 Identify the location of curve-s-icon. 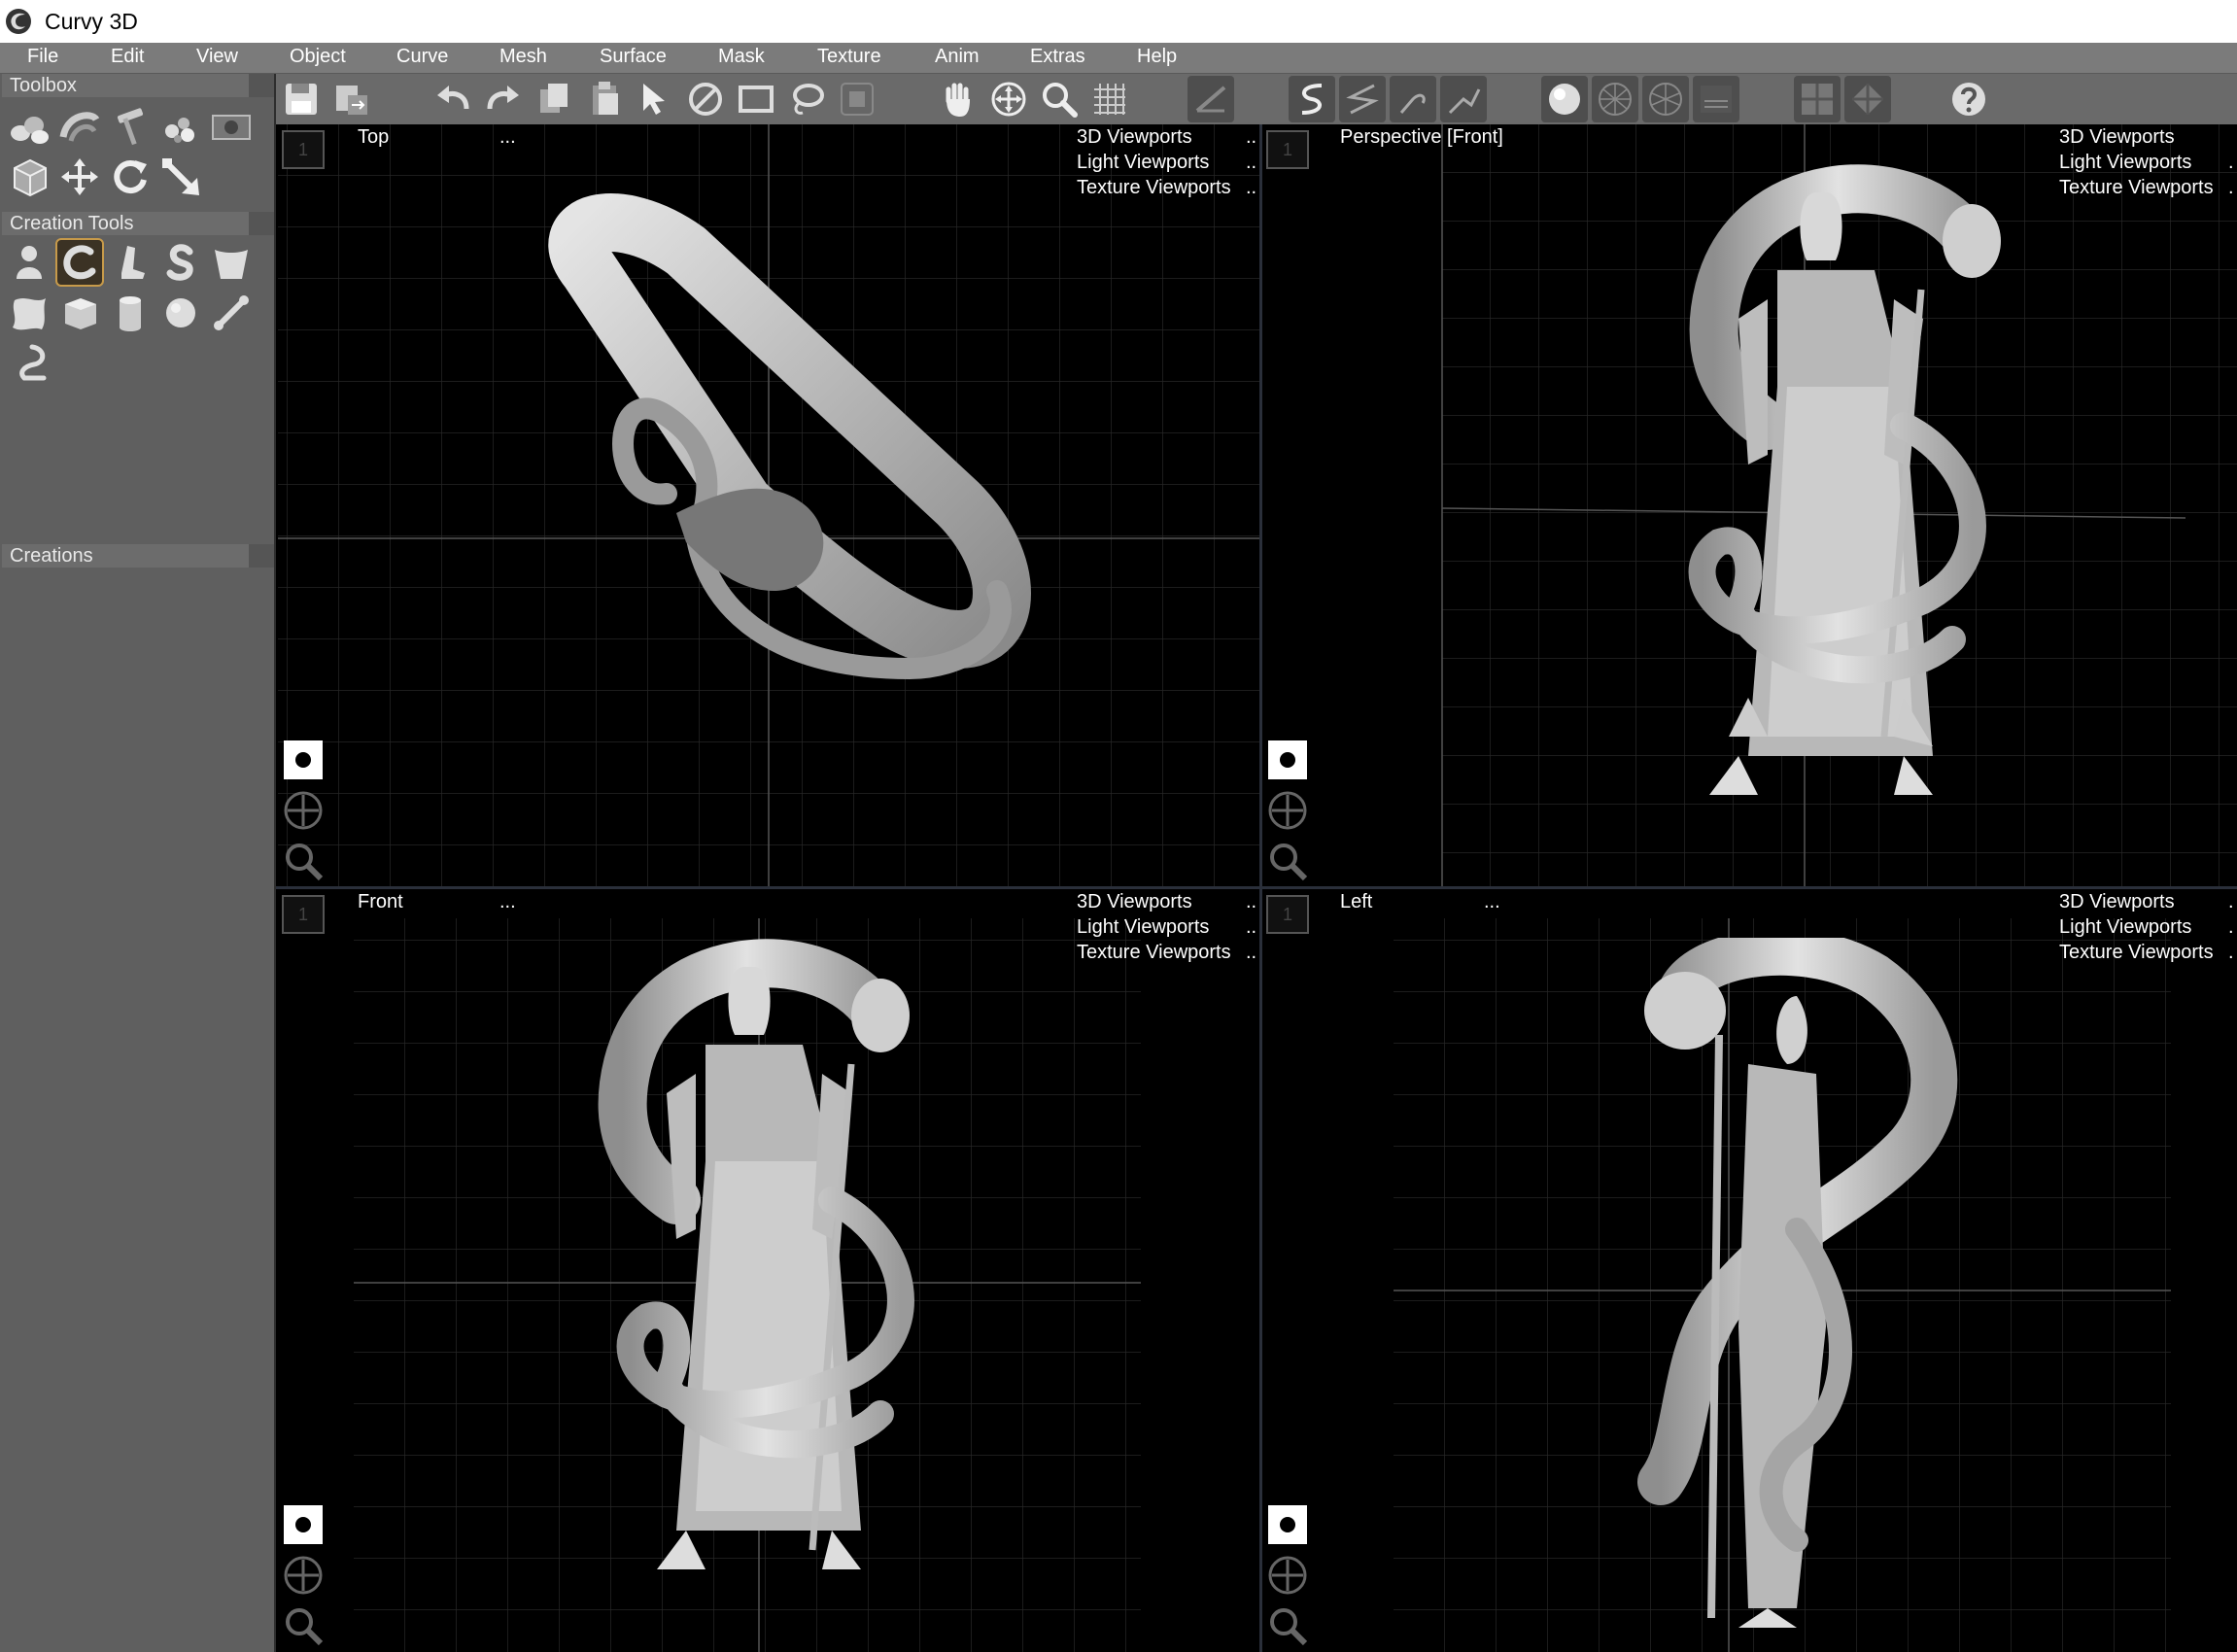
(1312, 99).